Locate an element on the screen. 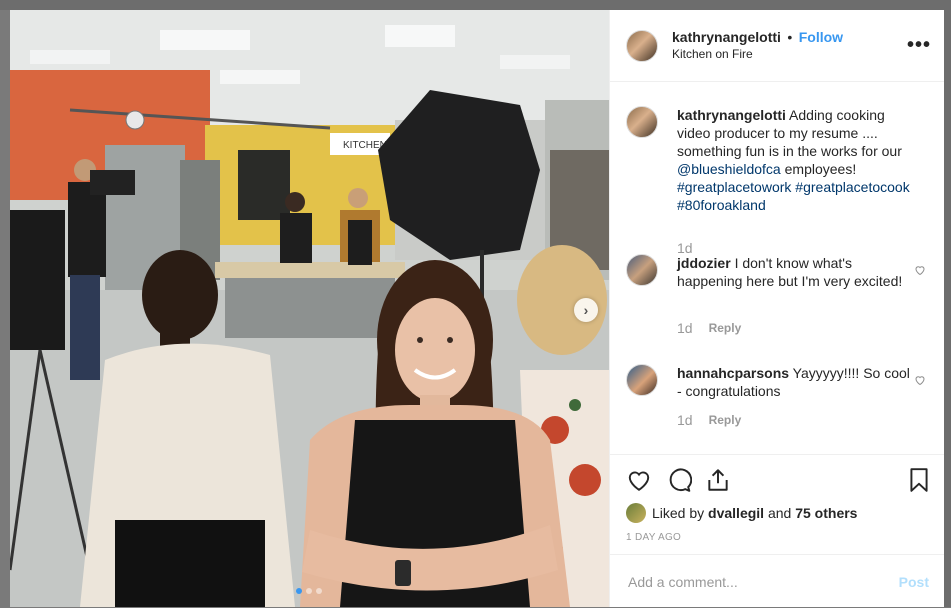 The image size is (951, 608). follow-button: Follow is located at coordinates (821, 37).